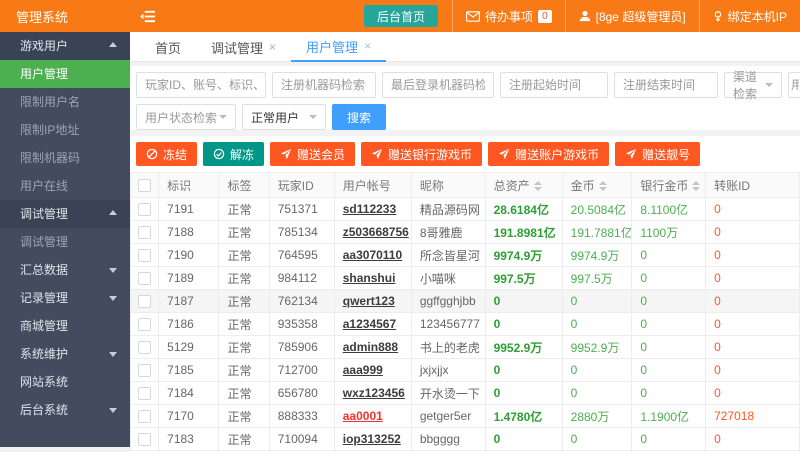  Describe the element at coordinates (186, 117) in the screenshot. I see `user-status-select: 用户状态检索` at that location.